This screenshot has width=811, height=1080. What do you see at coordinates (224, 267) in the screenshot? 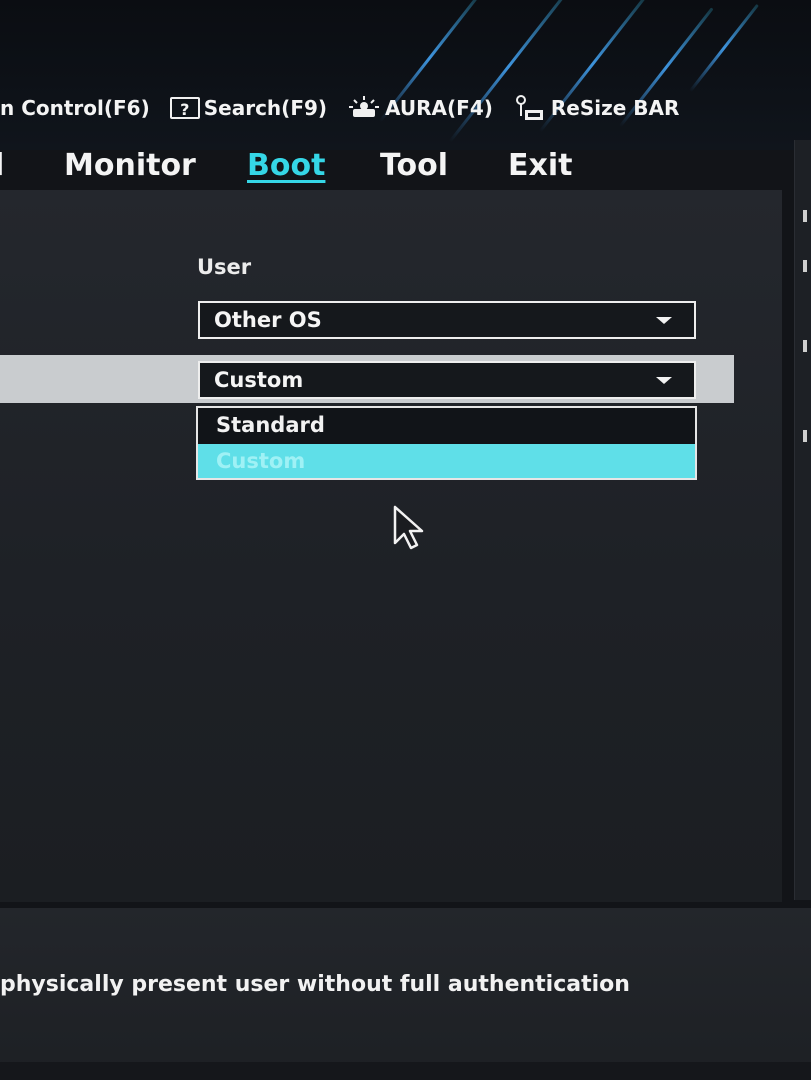
I see `user-label: User` at bounding box center [224, 267].